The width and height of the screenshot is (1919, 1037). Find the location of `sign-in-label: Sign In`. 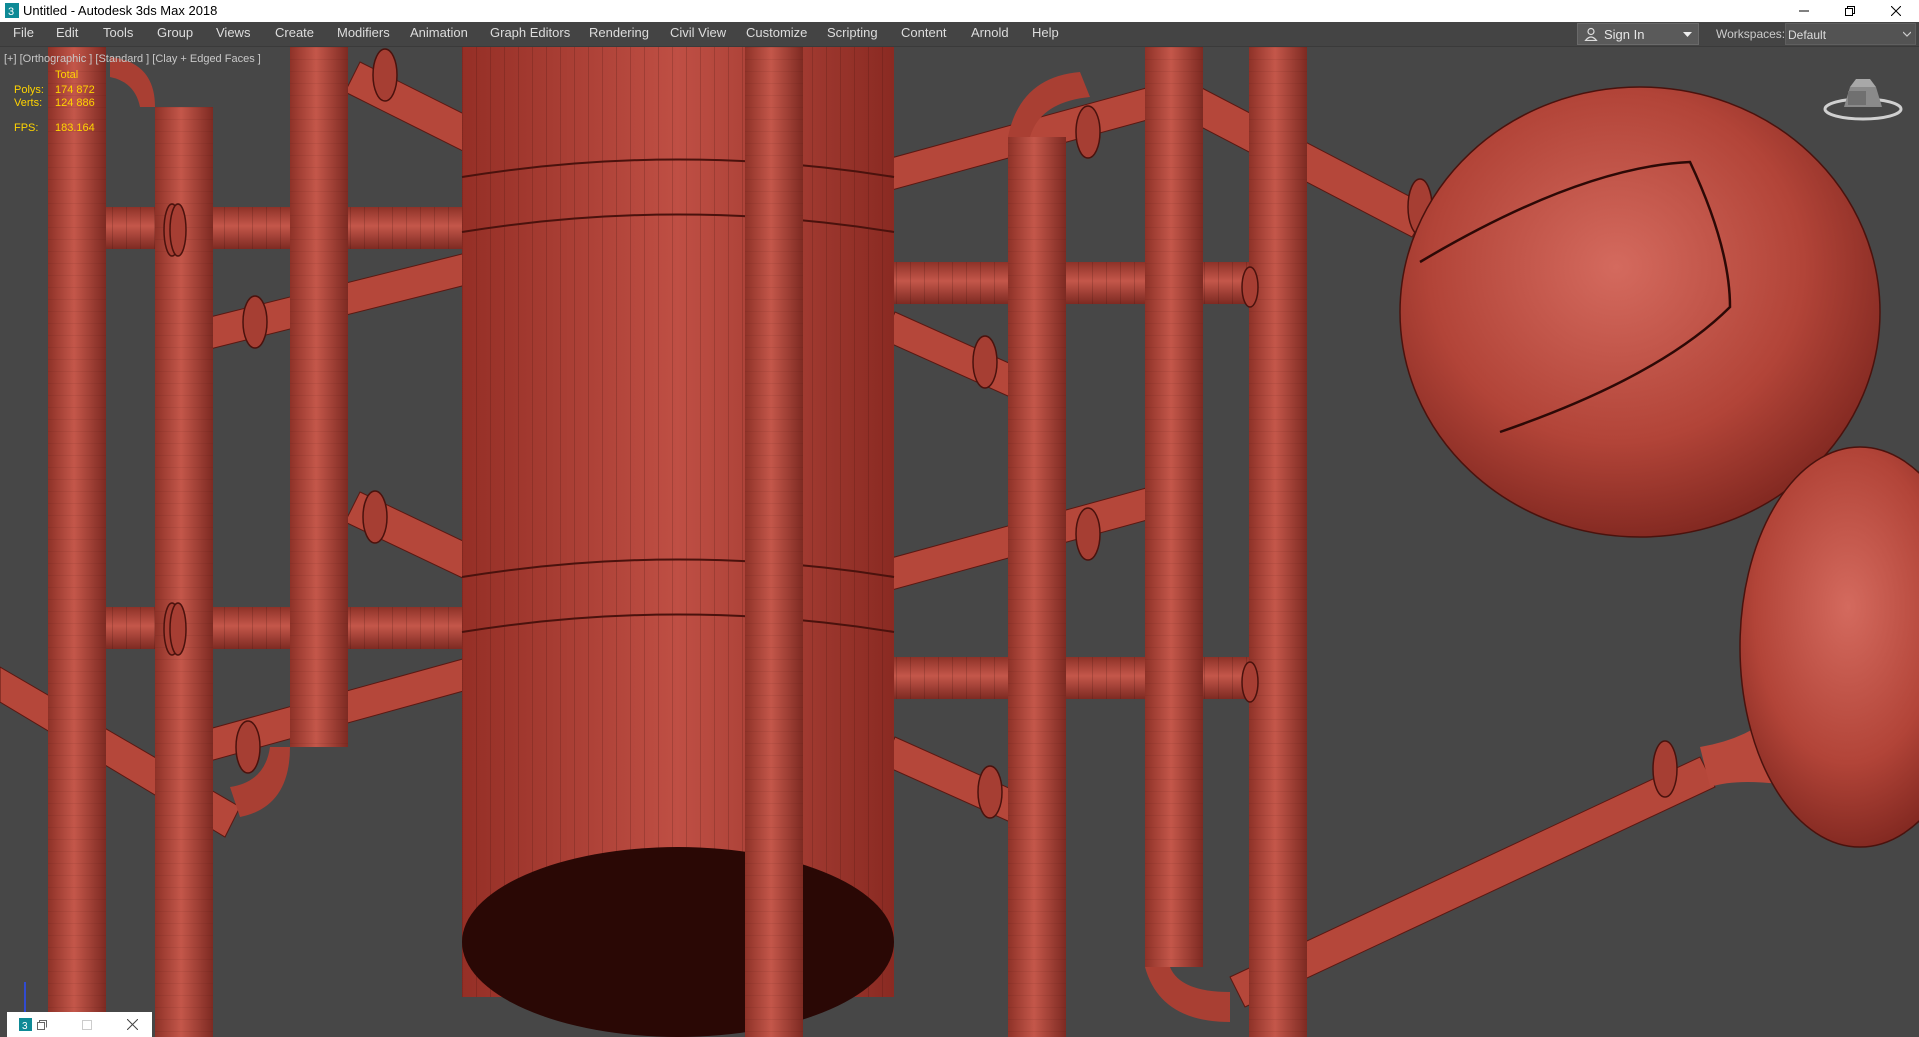

sign-in-label: Sign In is located at coordinates (1624, 34).